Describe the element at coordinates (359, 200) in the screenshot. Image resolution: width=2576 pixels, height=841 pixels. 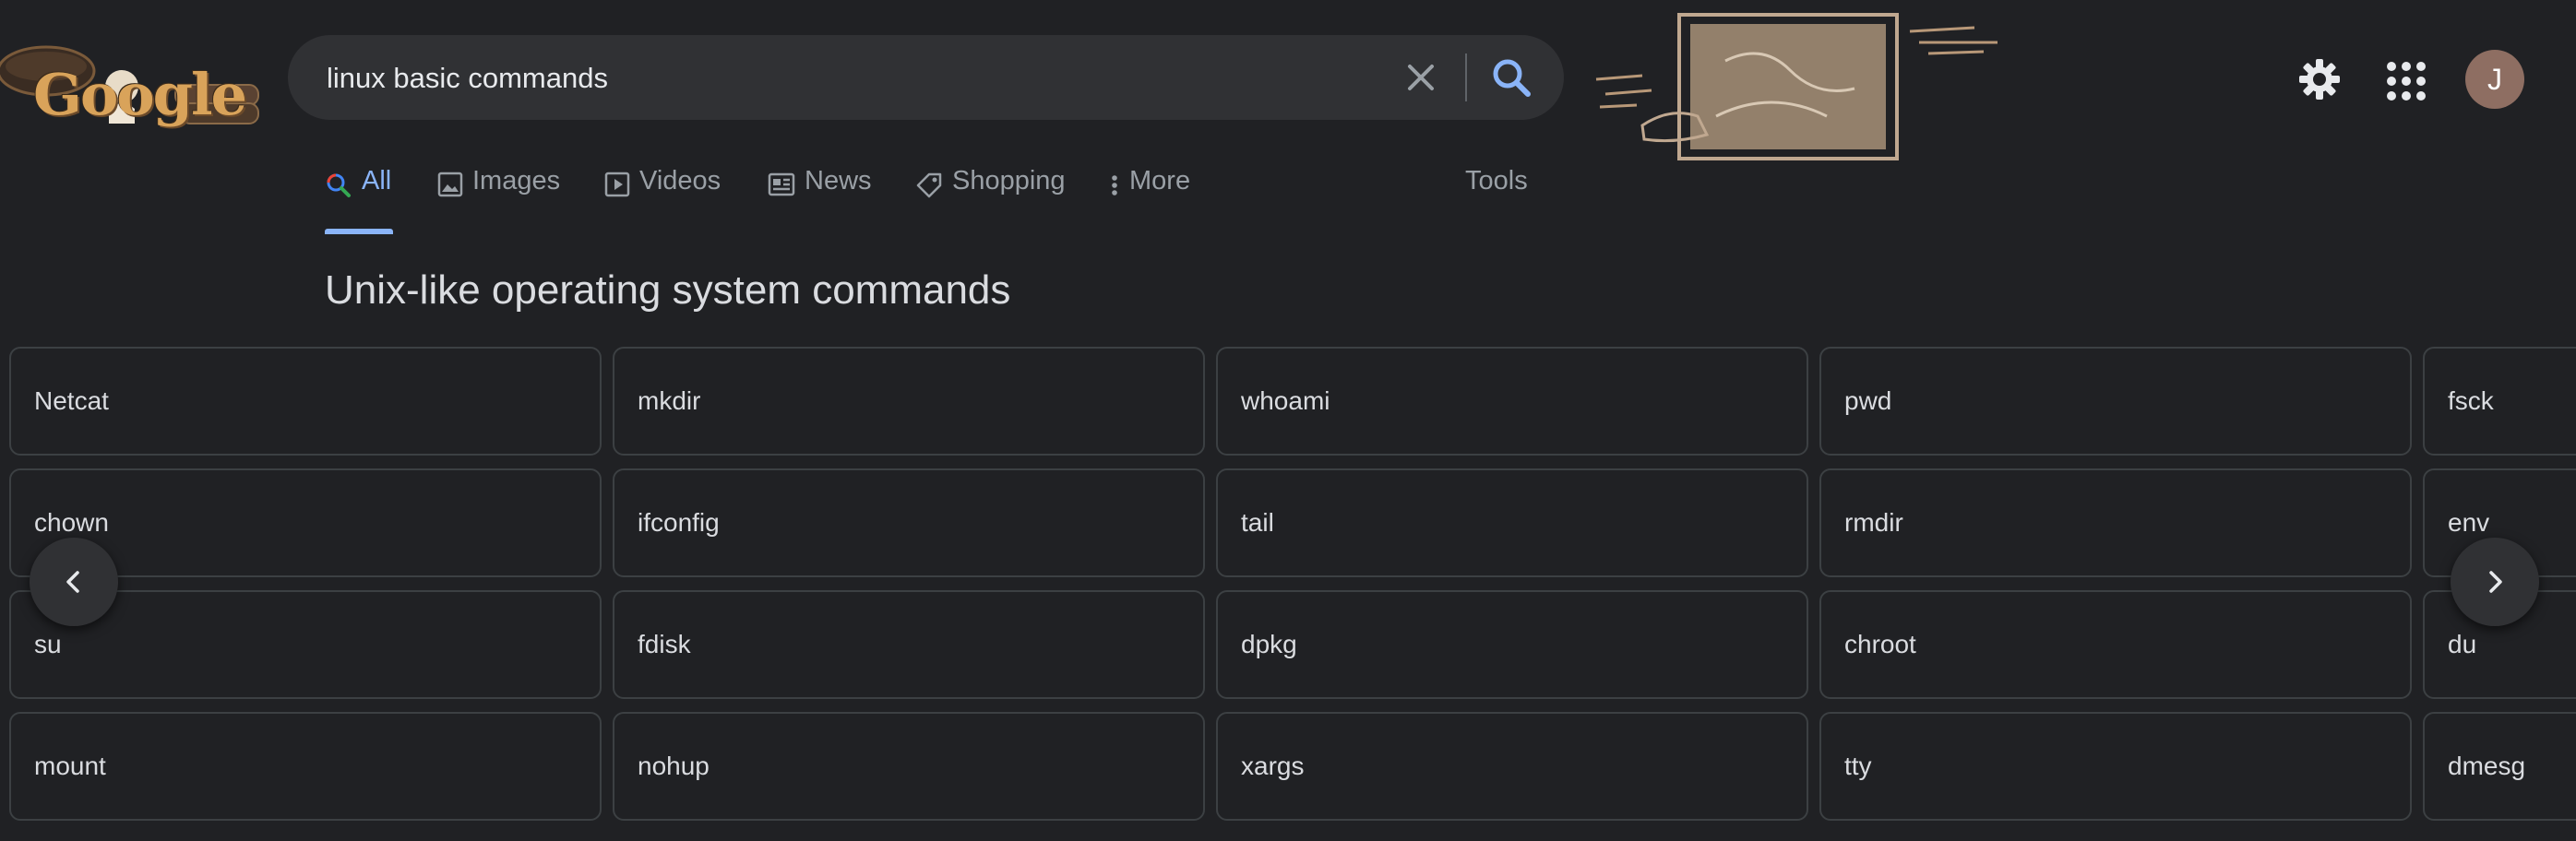
I see `tab-all: All` at that location.